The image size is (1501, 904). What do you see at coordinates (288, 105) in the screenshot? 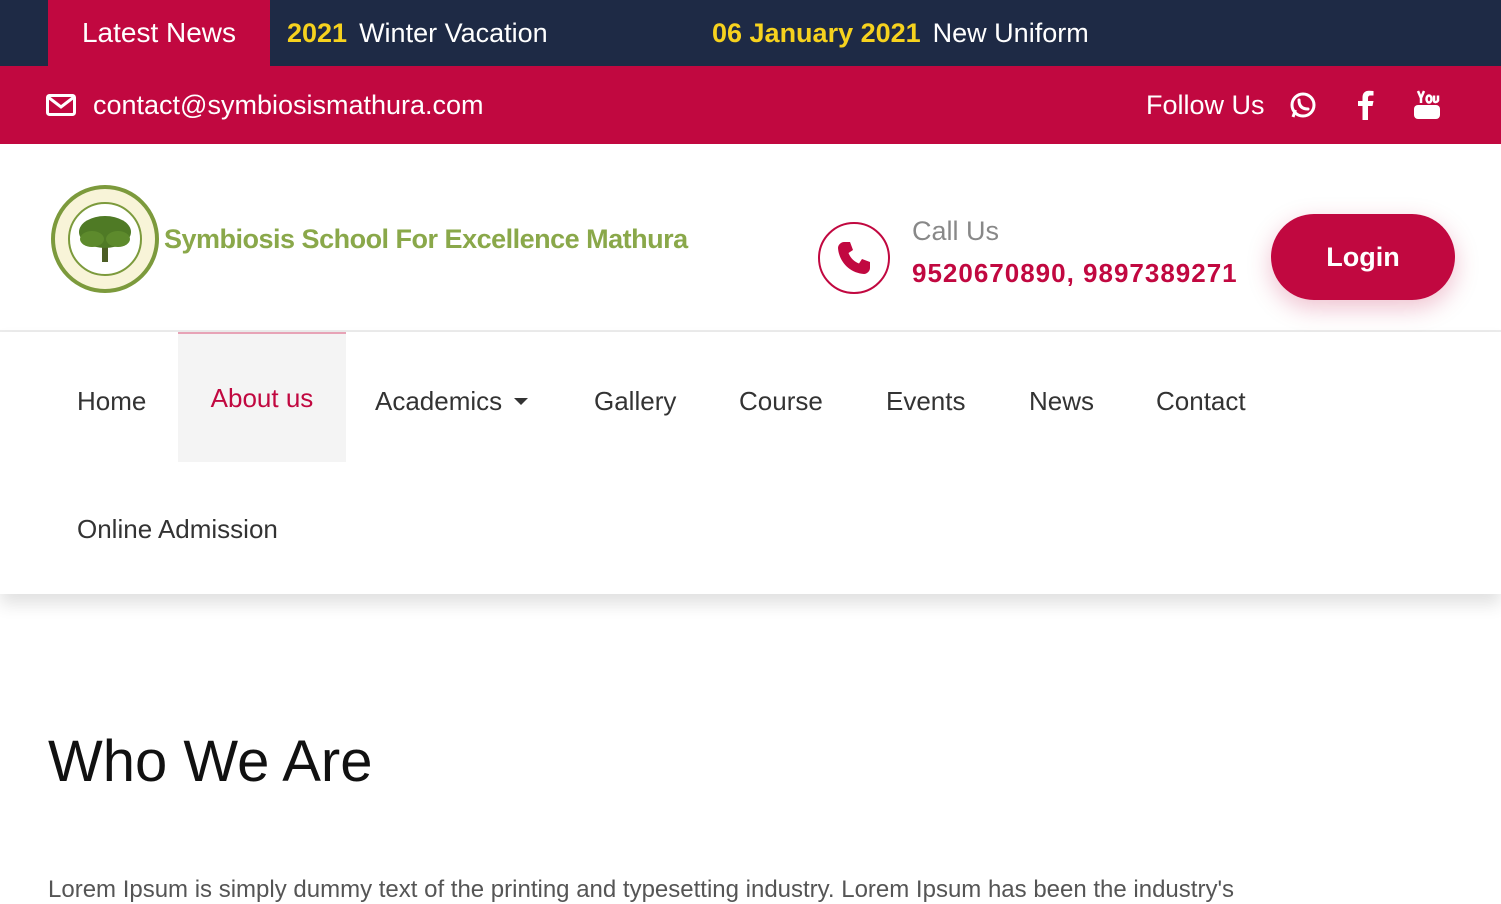
I see `contact-email-link: contact@symbiosismathura.com` at bounding box center [288, 105].